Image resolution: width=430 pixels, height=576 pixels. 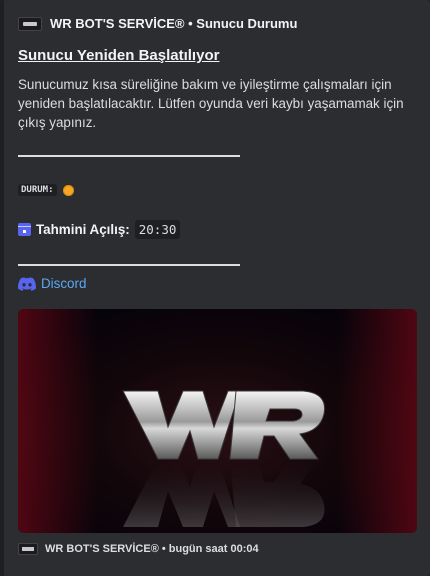 I want to click on embed-footer: WR BOT'S SERVİCE® • bugün saat 00:04, so click(x=138, y=549).